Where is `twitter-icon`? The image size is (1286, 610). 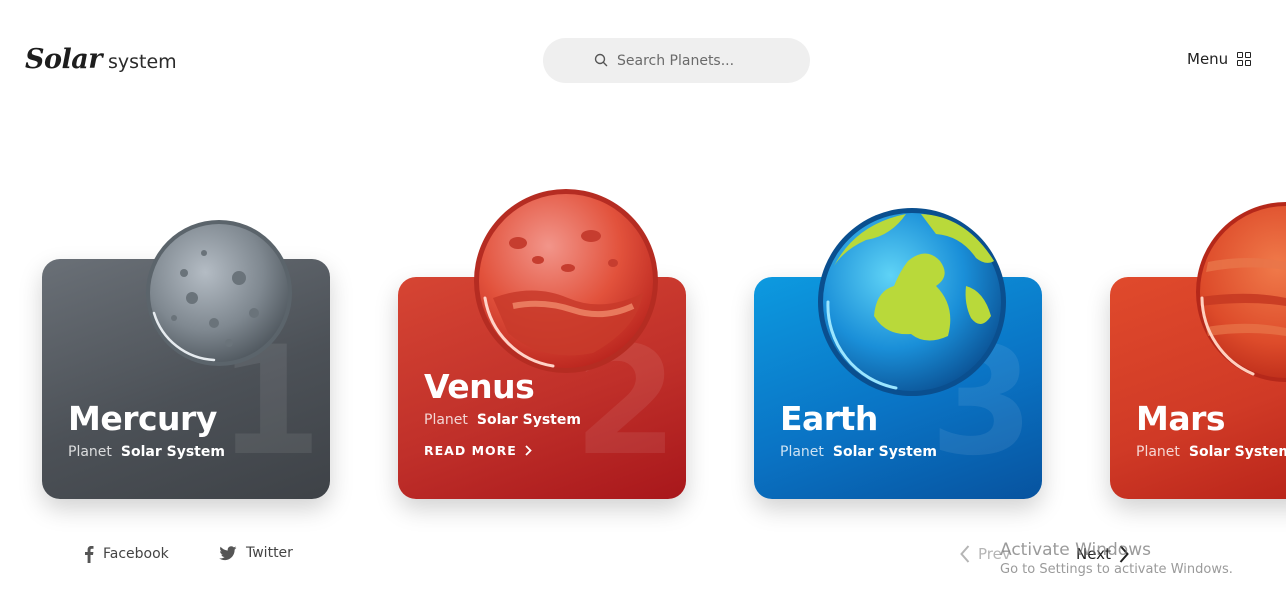 twitter-icon is located at coordinates (228, 552).